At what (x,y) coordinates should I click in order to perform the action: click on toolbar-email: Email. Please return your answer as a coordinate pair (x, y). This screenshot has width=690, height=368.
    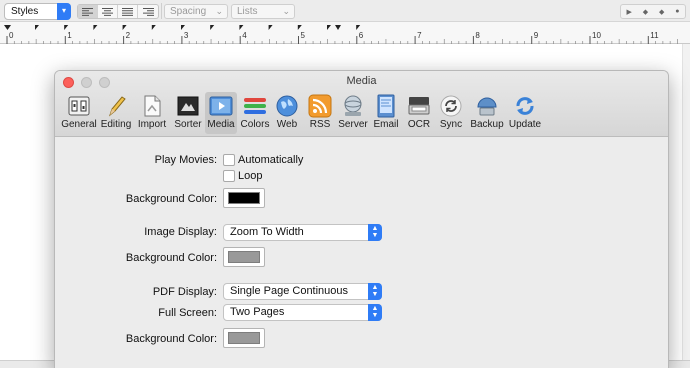
    Looking at the image, I should click on (386, 113).